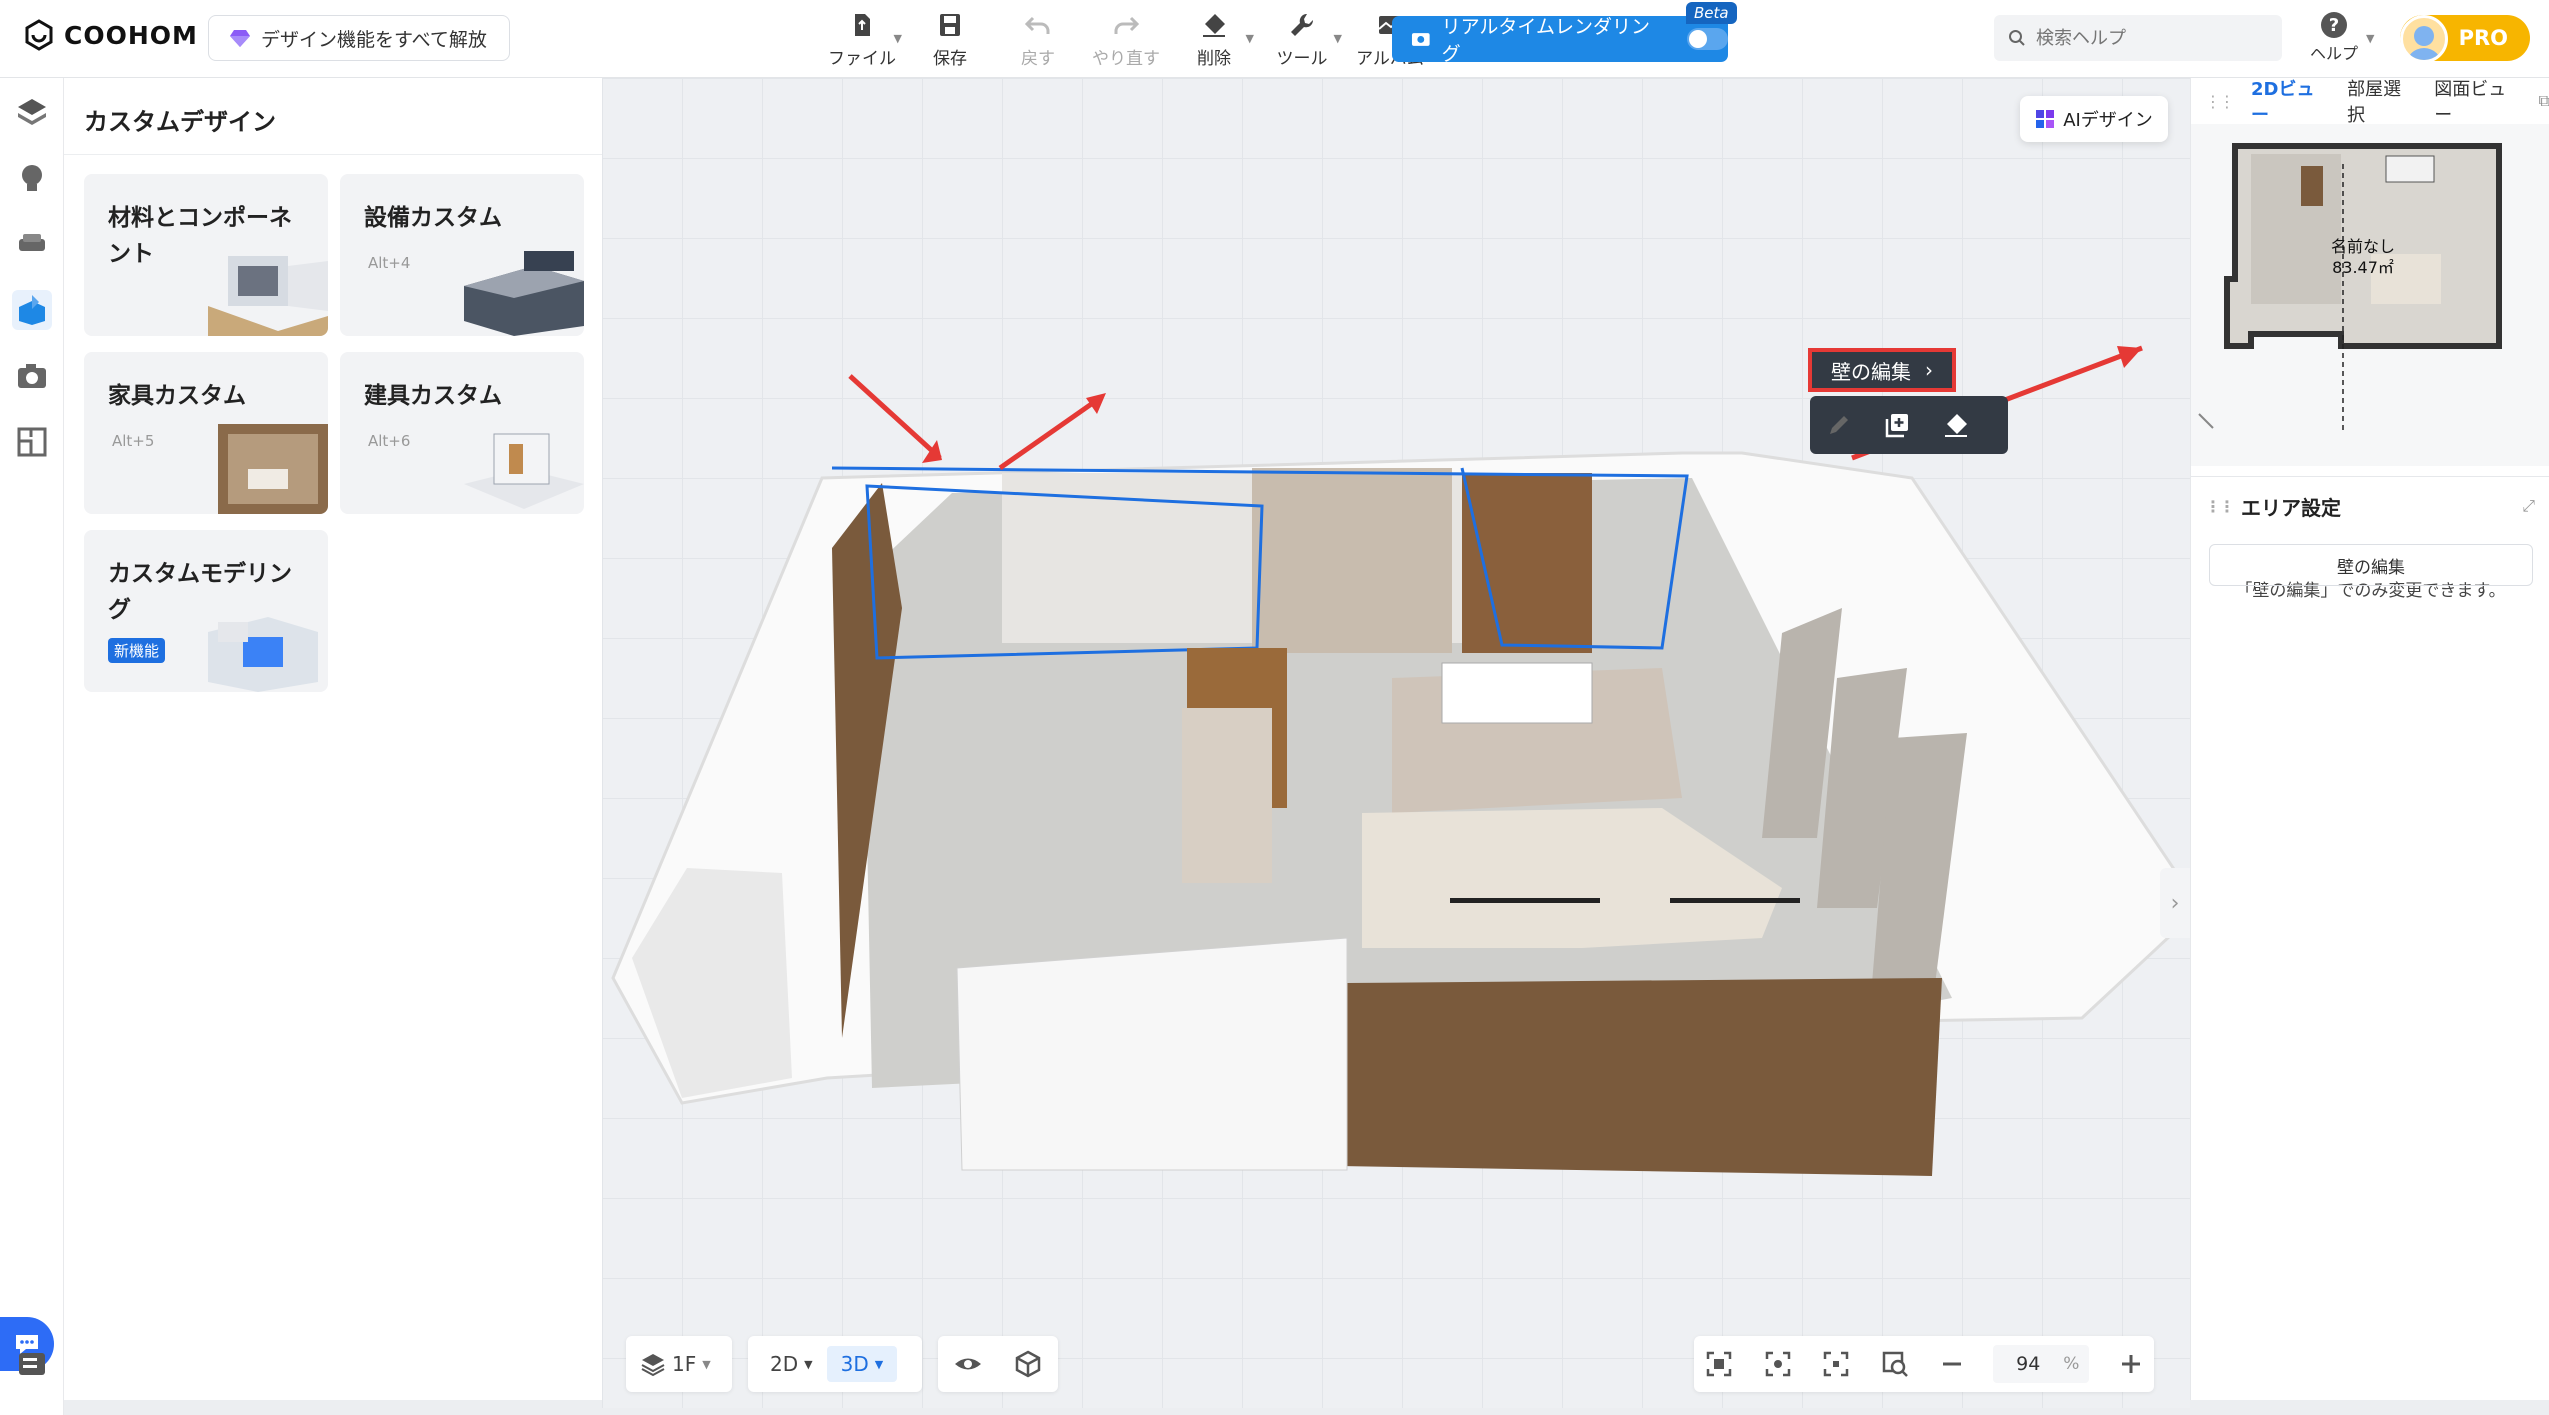 Image resolution: width=2549 pixels, height=1415 pixels. I want to click on toolbar-file: ファイル ▼, so click(862, 39).